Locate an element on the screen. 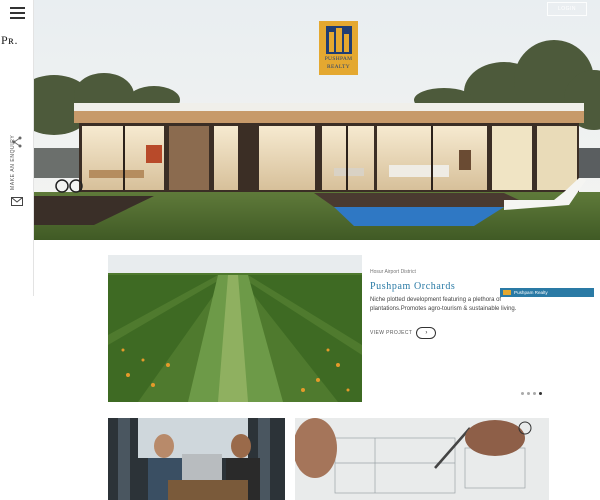 This screenshot has width=600, height=500. mail-icon is located at coordinates (17, 201).